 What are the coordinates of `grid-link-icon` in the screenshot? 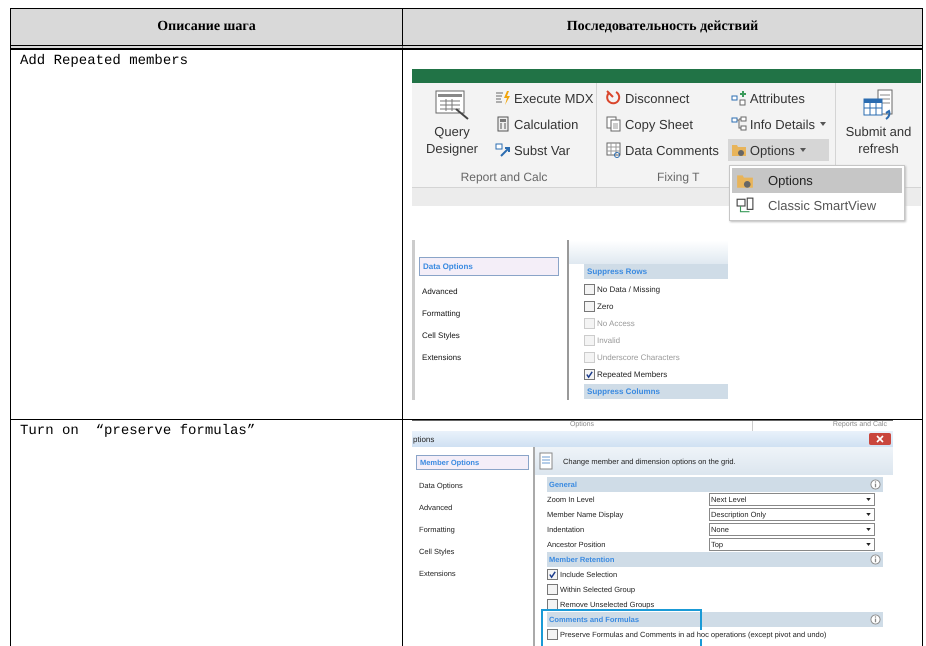 It's located at (614, 150).